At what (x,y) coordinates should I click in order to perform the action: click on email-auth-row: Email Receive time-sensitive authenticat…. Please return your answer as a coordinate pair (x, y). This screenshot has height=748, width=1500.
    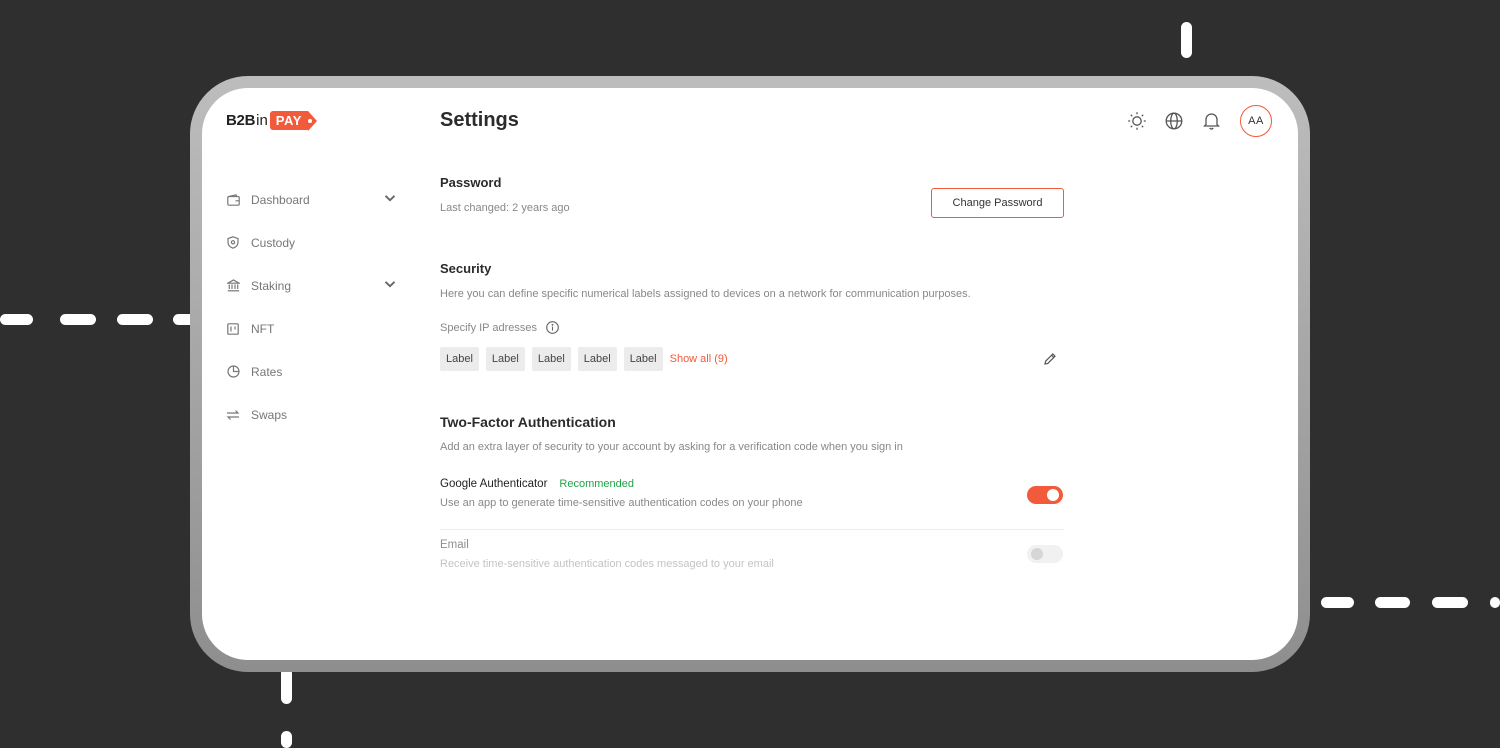
    Looking at the image, I should click on (752, 559).